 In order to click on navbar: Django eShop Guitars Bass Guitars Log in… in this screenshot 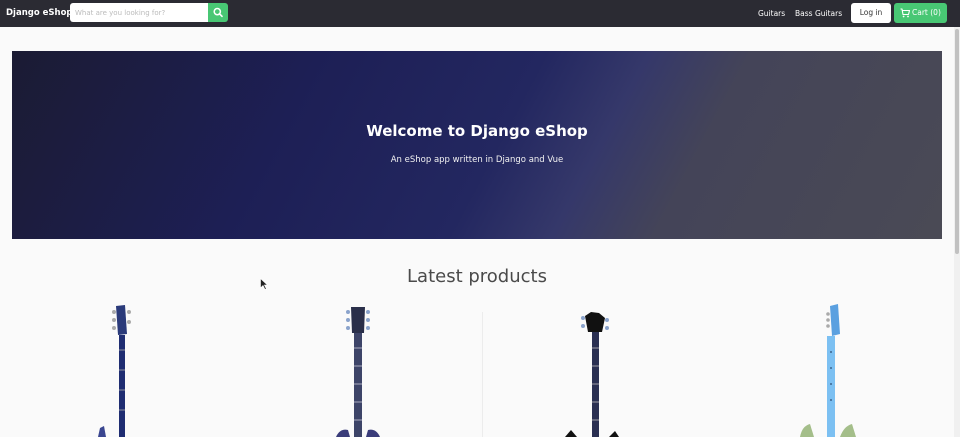, I will do `click(480, 13)`.